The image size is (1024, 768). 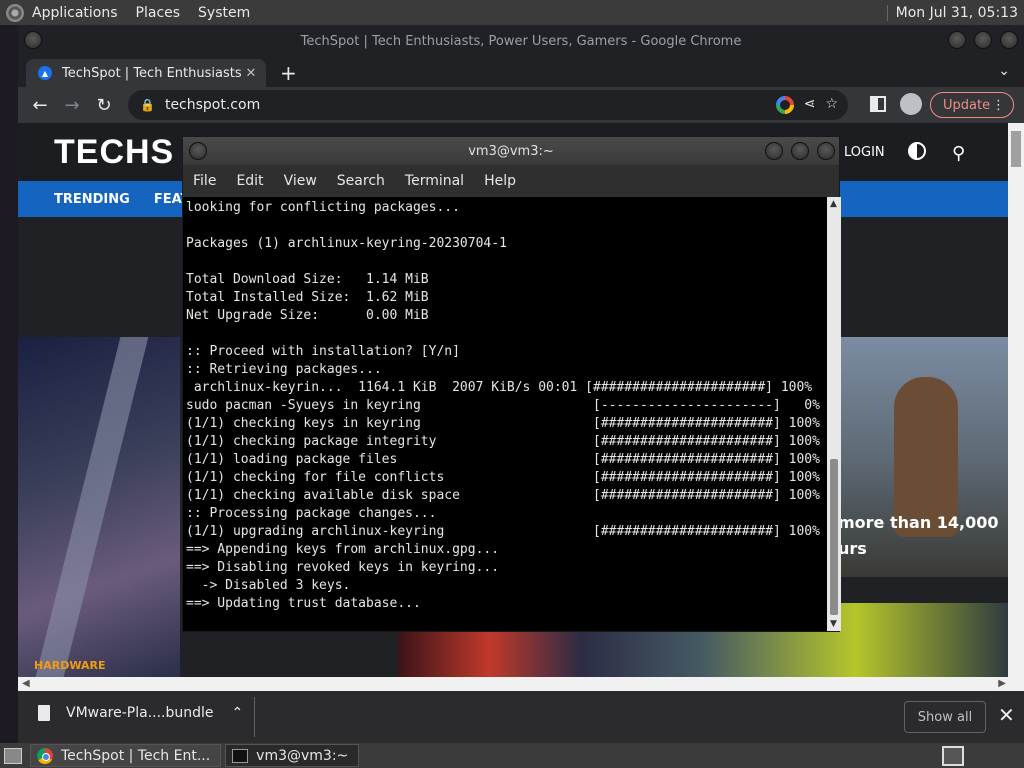 I want to click on hero-image-left, so click(x=99, y=507).